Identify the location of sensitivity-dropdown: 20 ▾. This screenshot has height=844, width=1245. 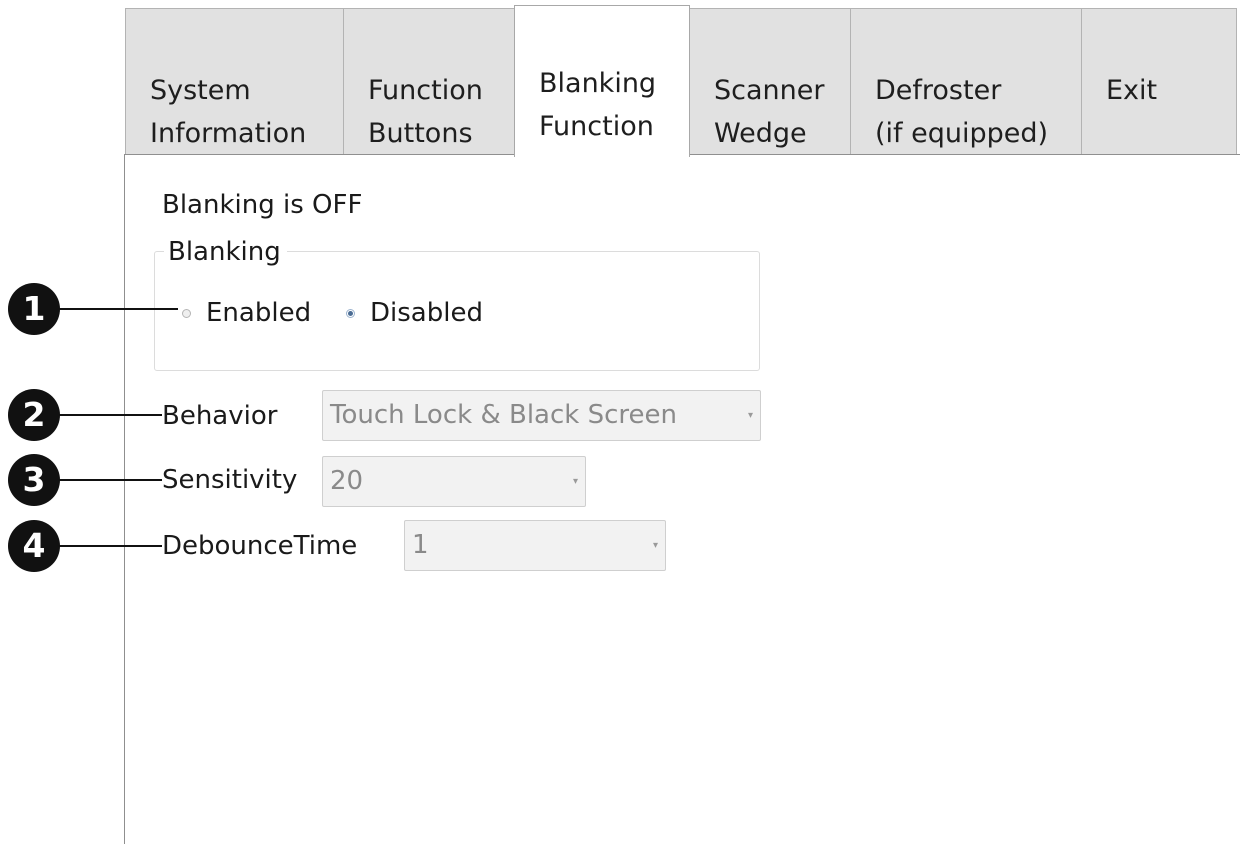
(454, 481).